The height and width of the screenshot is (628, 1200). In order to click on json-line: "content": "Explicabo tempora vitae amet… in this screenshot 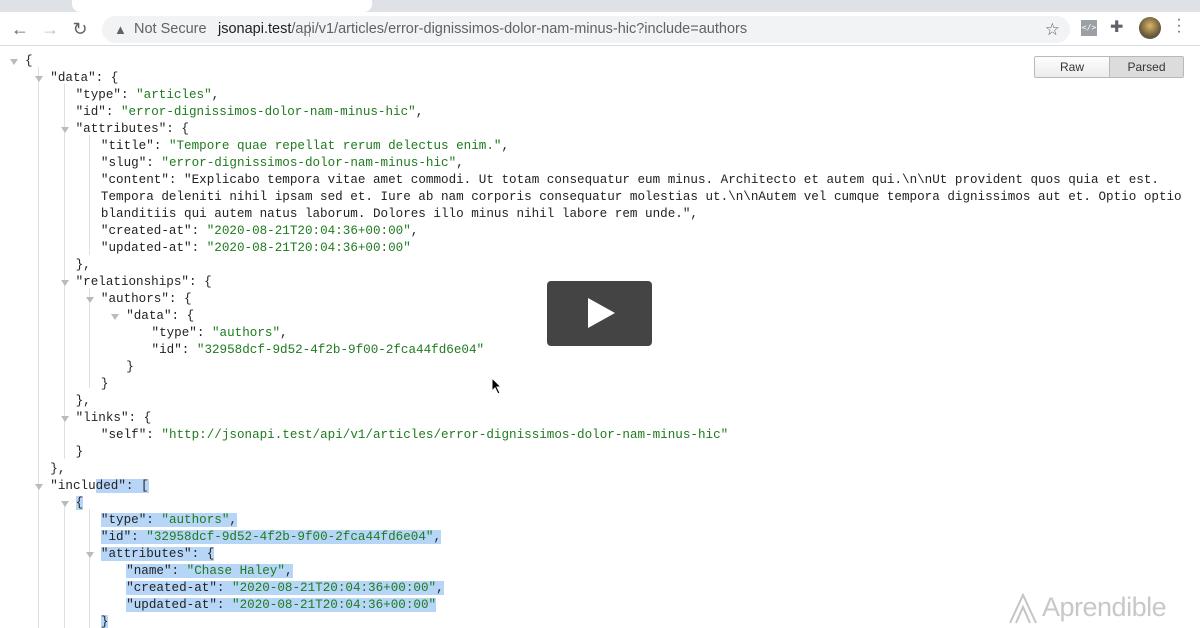, I will do `click(650, 197)`.